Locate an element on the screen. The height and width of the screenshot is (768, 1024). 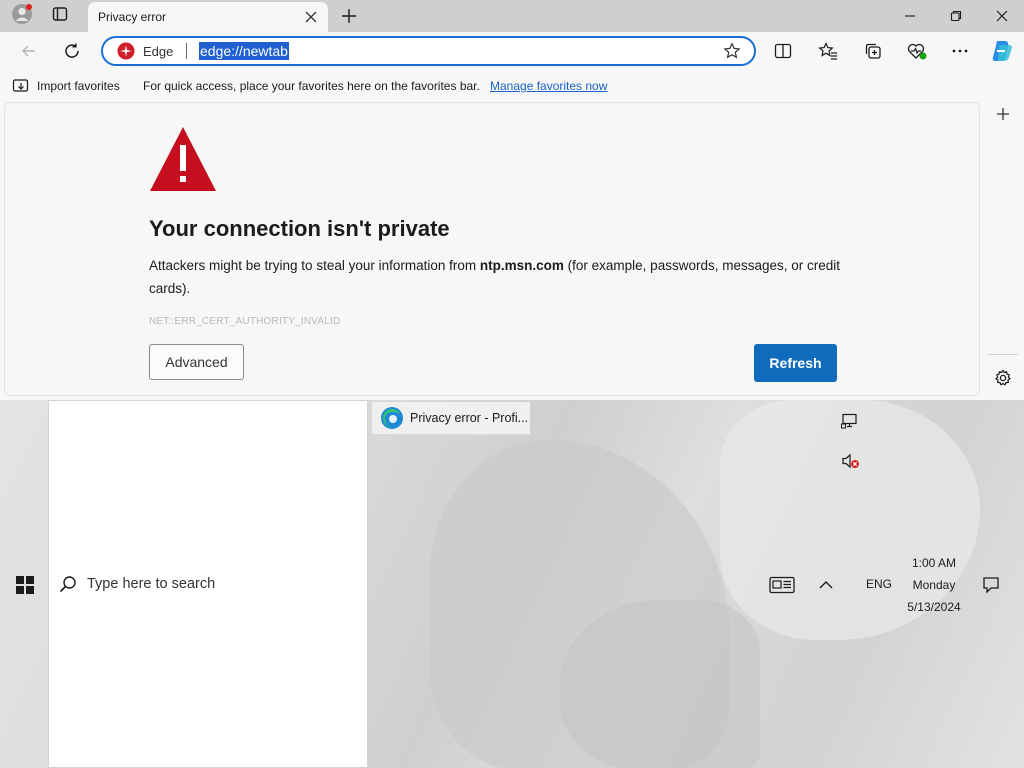
notification-center-button is located at coordinates (991, 585).